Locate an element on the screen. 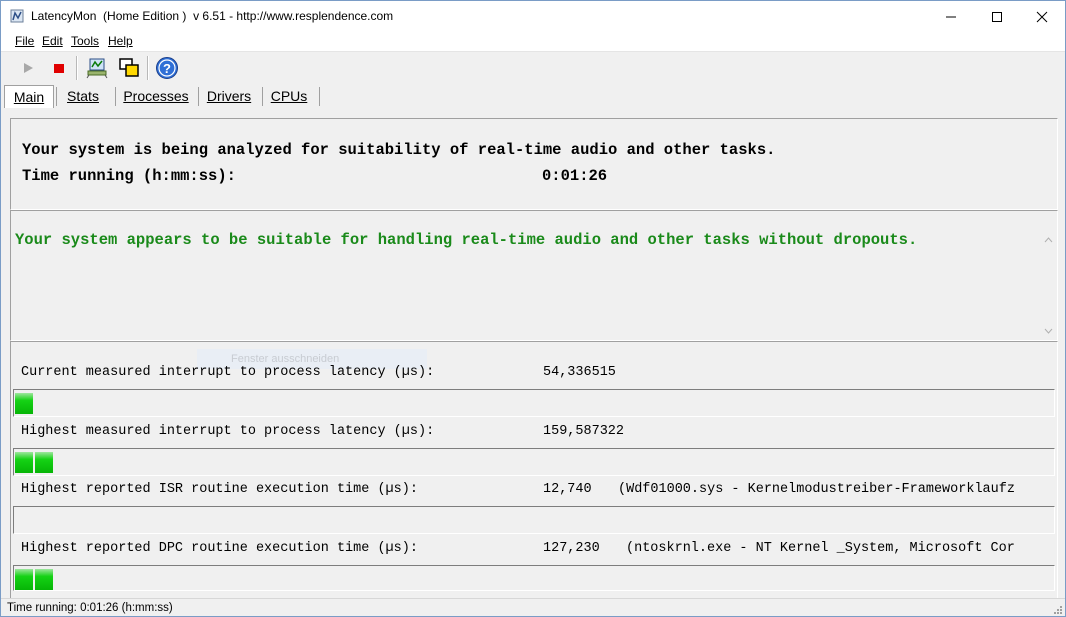 The height and width of the screenshot is (617, 1066). maximize-icon is located at coordinates (997, 16).